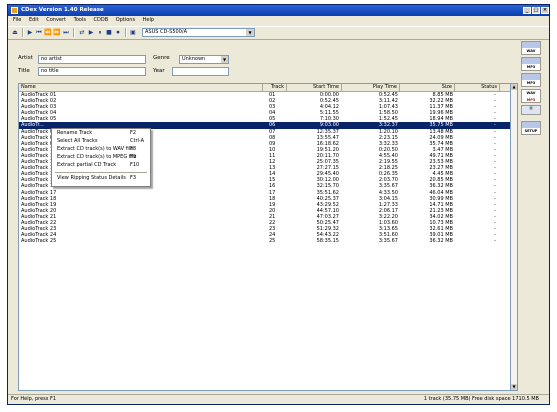  Describe the element at coordinates (39, 241) in the screenshot. I see `cell-name: AudioTrack 25` at that location.